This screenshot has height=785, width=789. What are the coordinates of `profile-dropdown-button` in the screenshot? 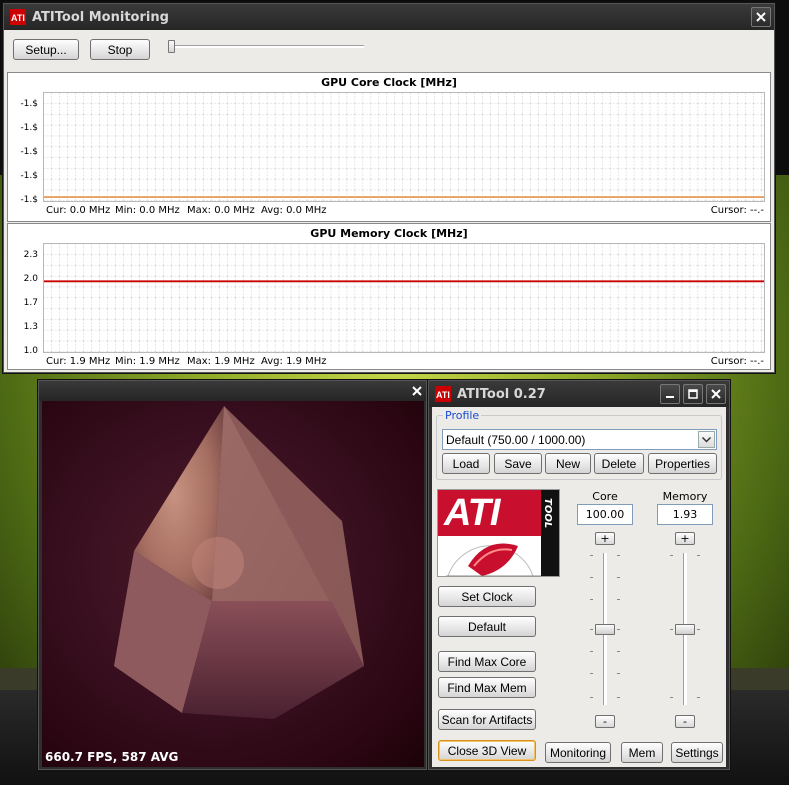 It's located at (706, 439).